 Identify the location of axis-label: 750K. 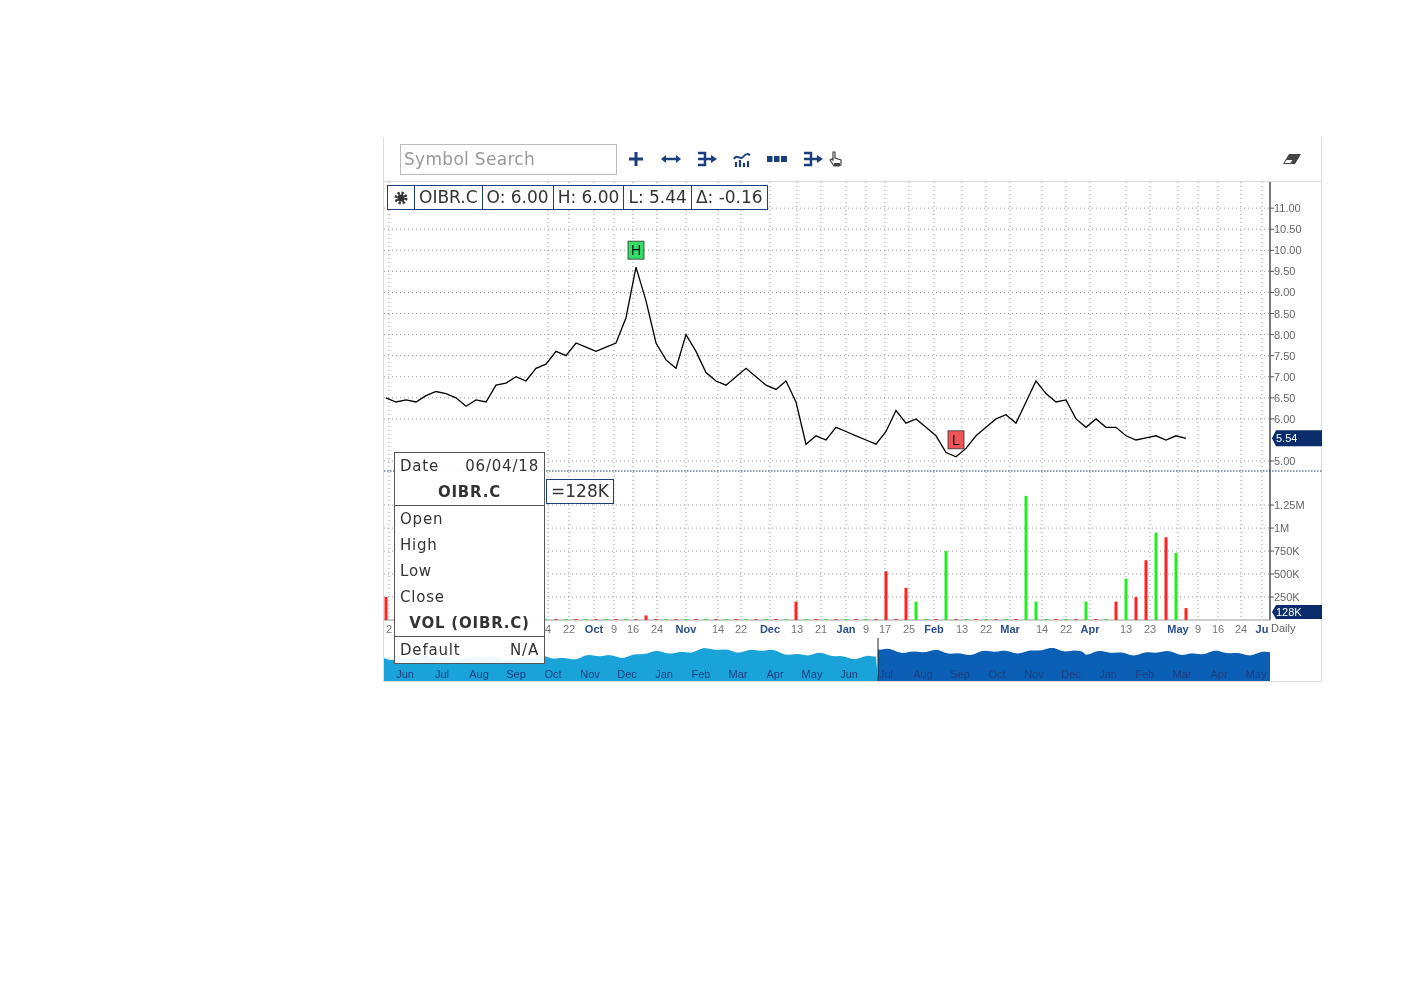
(1284, 551).